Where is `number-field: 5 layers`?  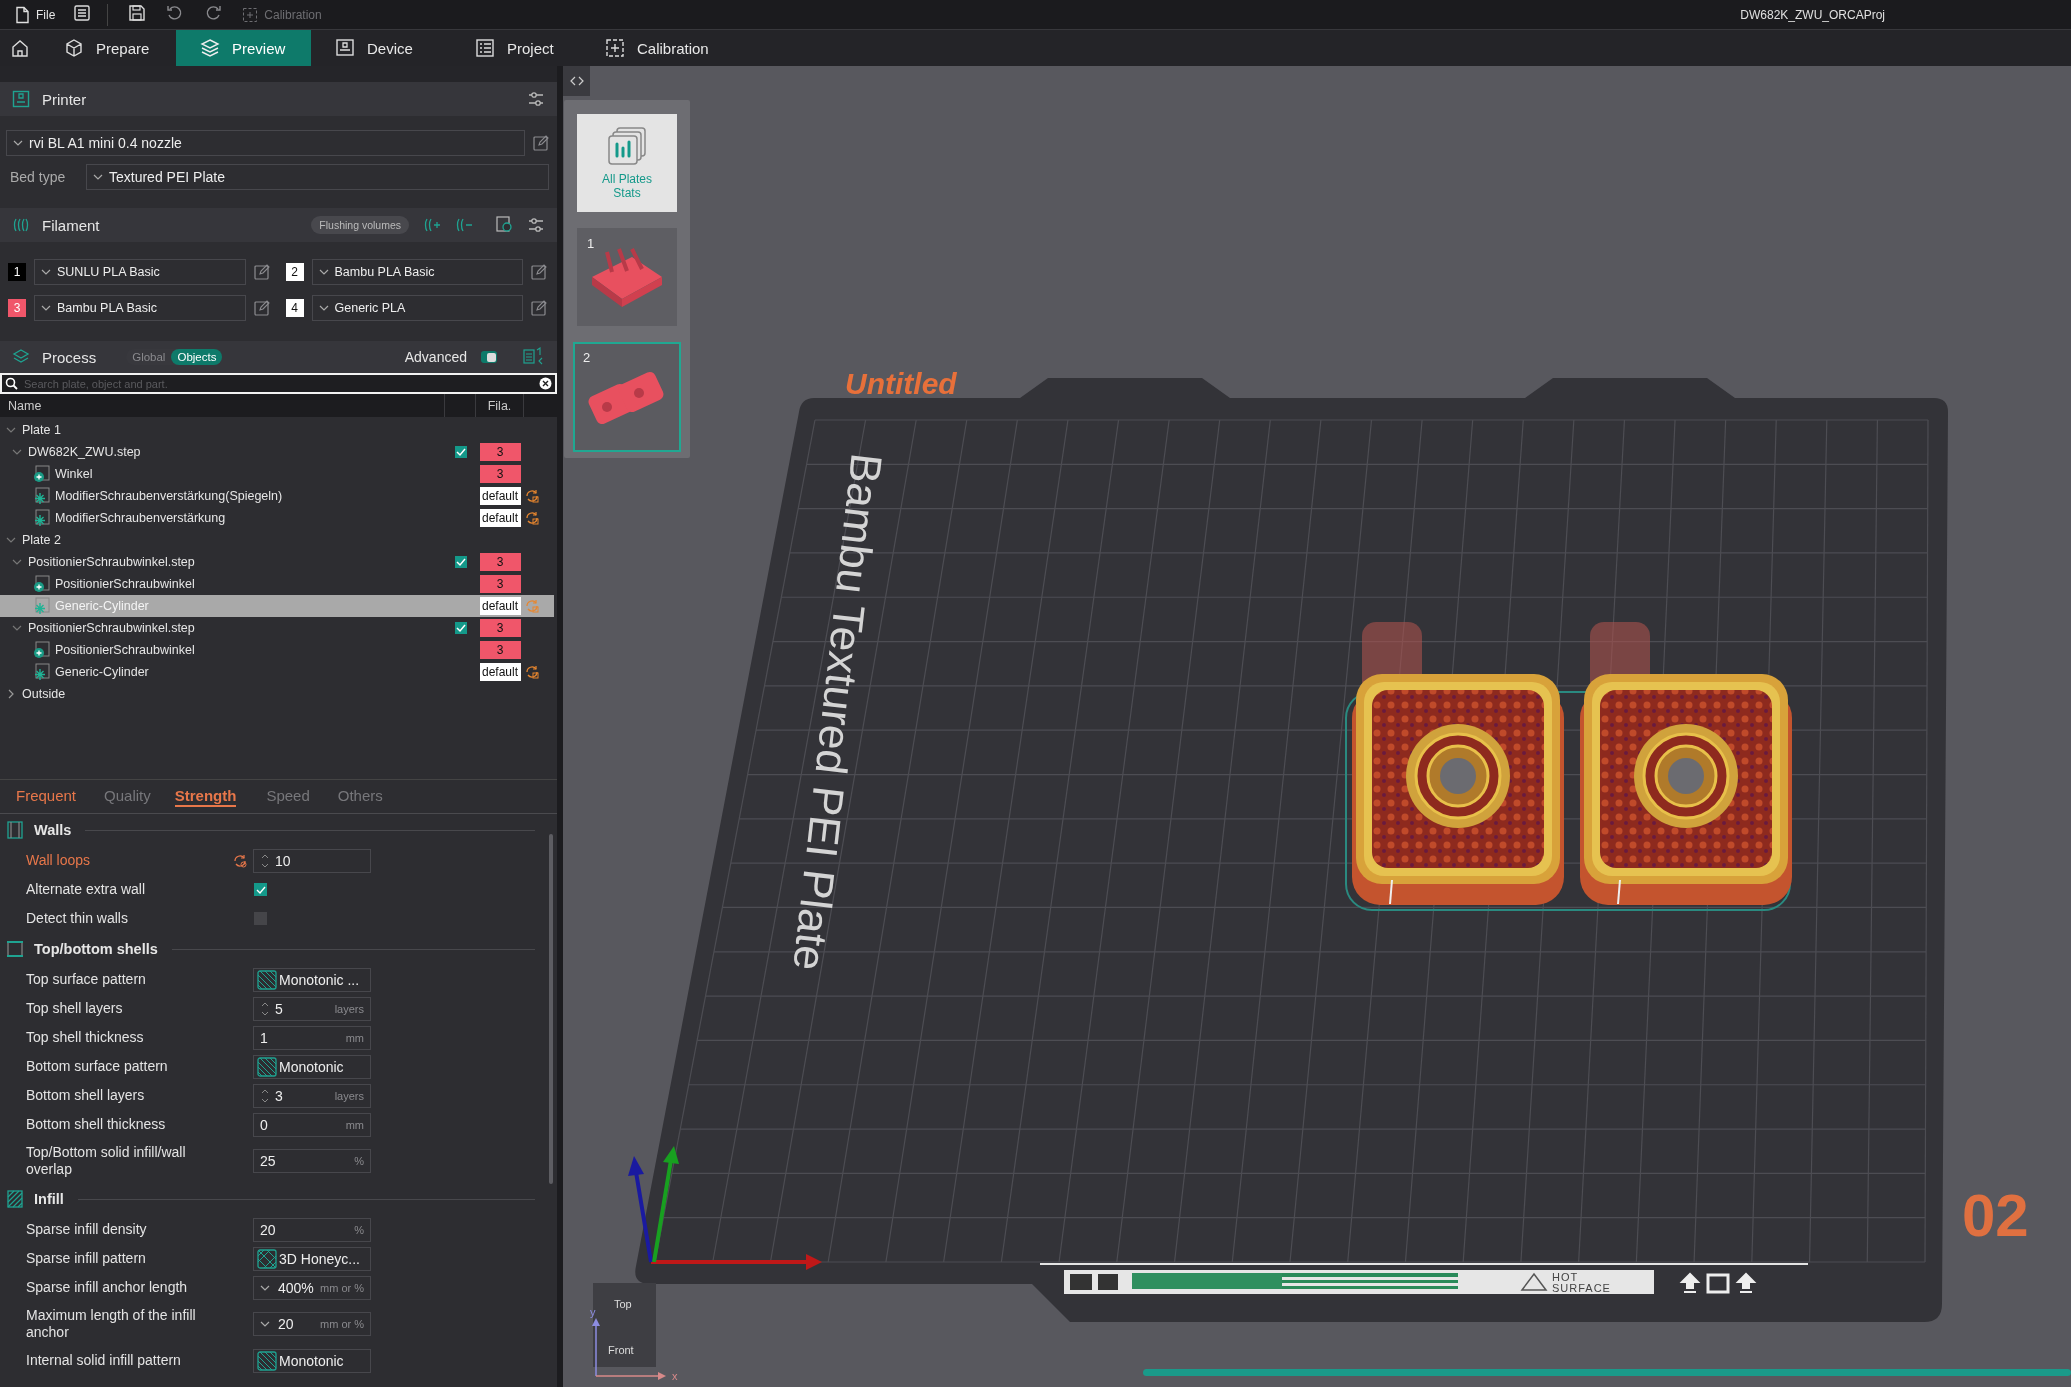 number-field: 5 layers is located at coordinates (312, 1008).